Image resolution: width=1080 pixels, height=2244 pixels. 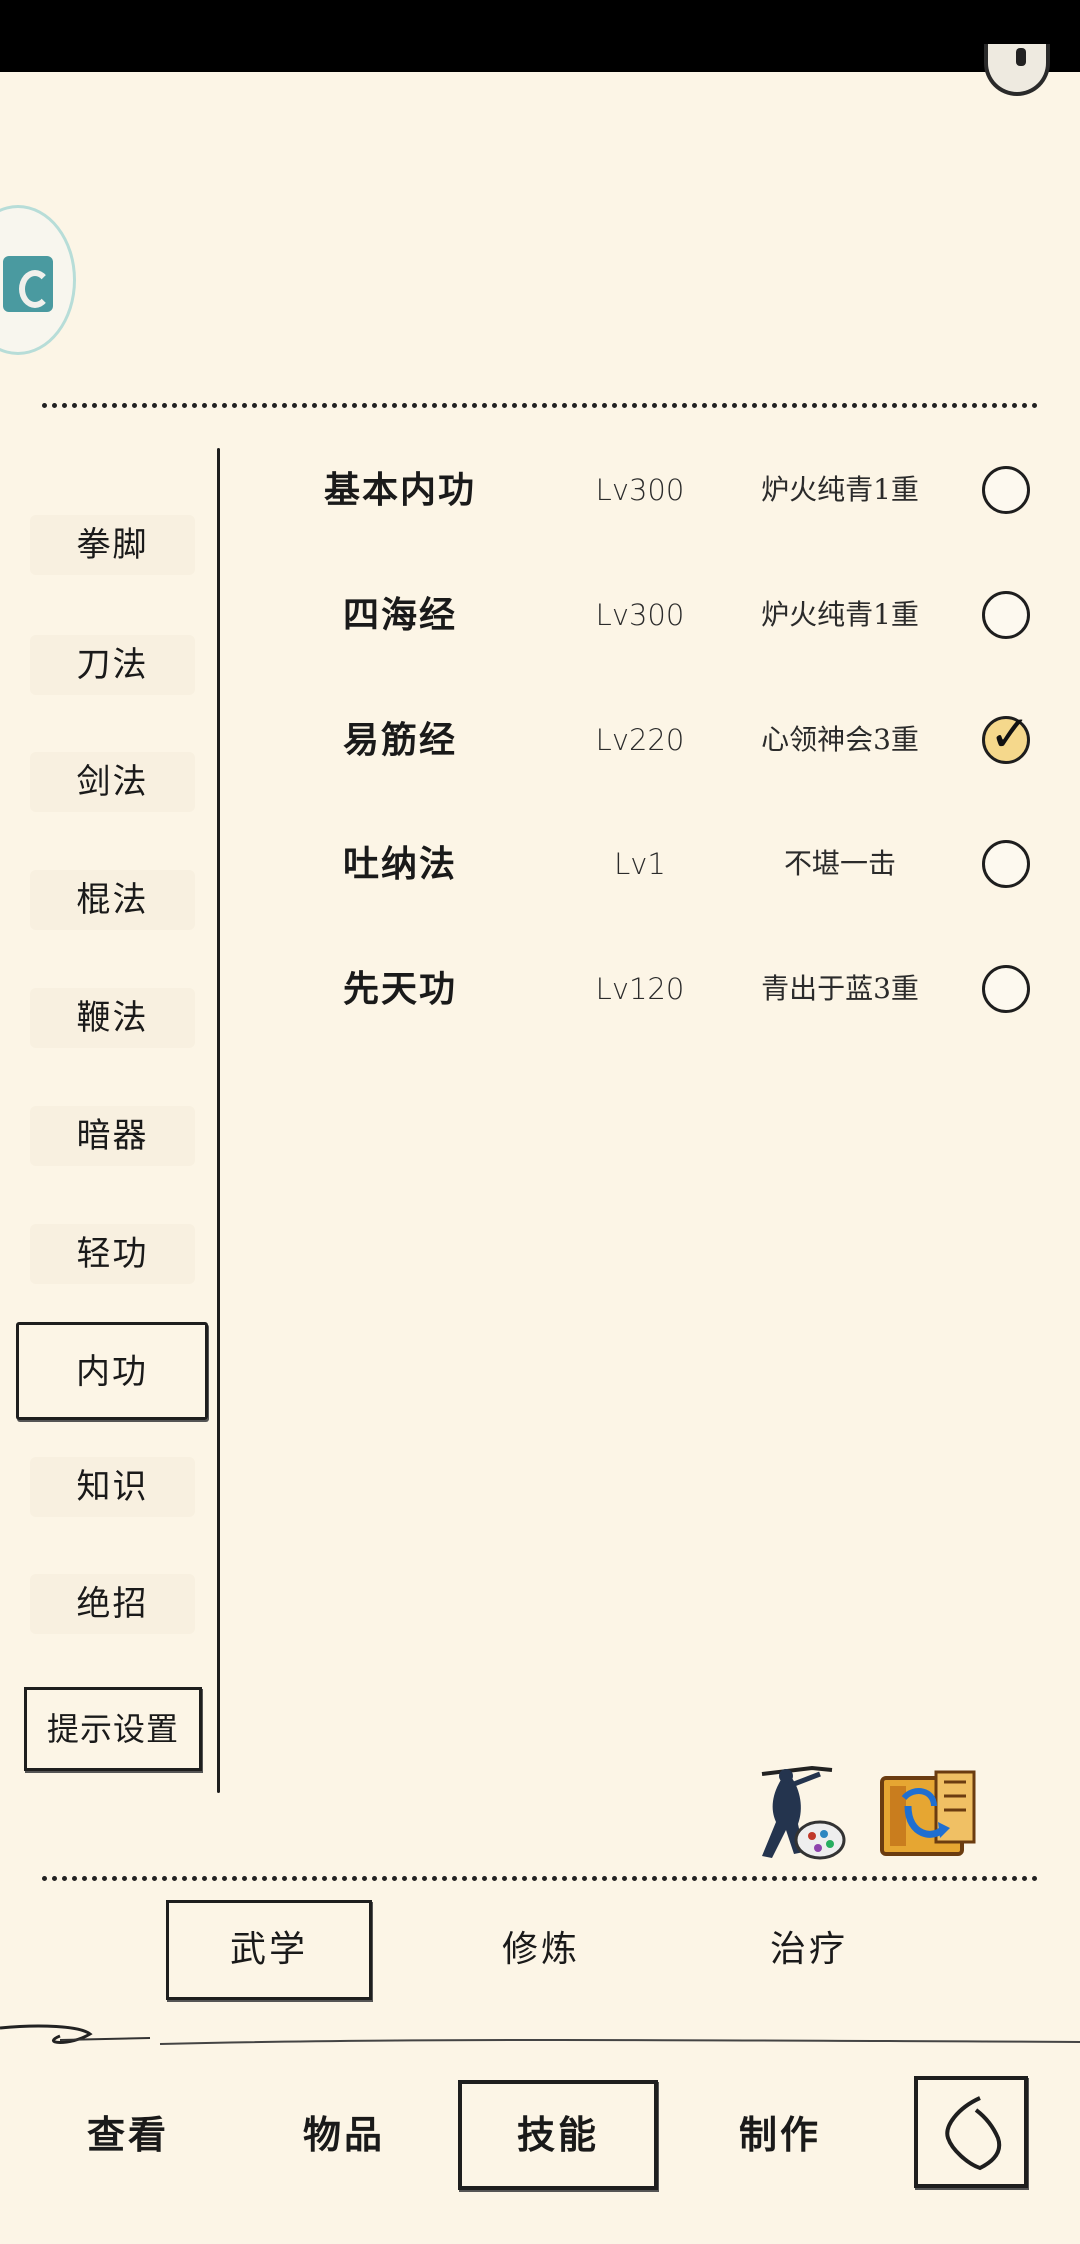 I want to click on skill-row: 易筋经 Lv220 心领神会3重, so click(x=645, y=740).